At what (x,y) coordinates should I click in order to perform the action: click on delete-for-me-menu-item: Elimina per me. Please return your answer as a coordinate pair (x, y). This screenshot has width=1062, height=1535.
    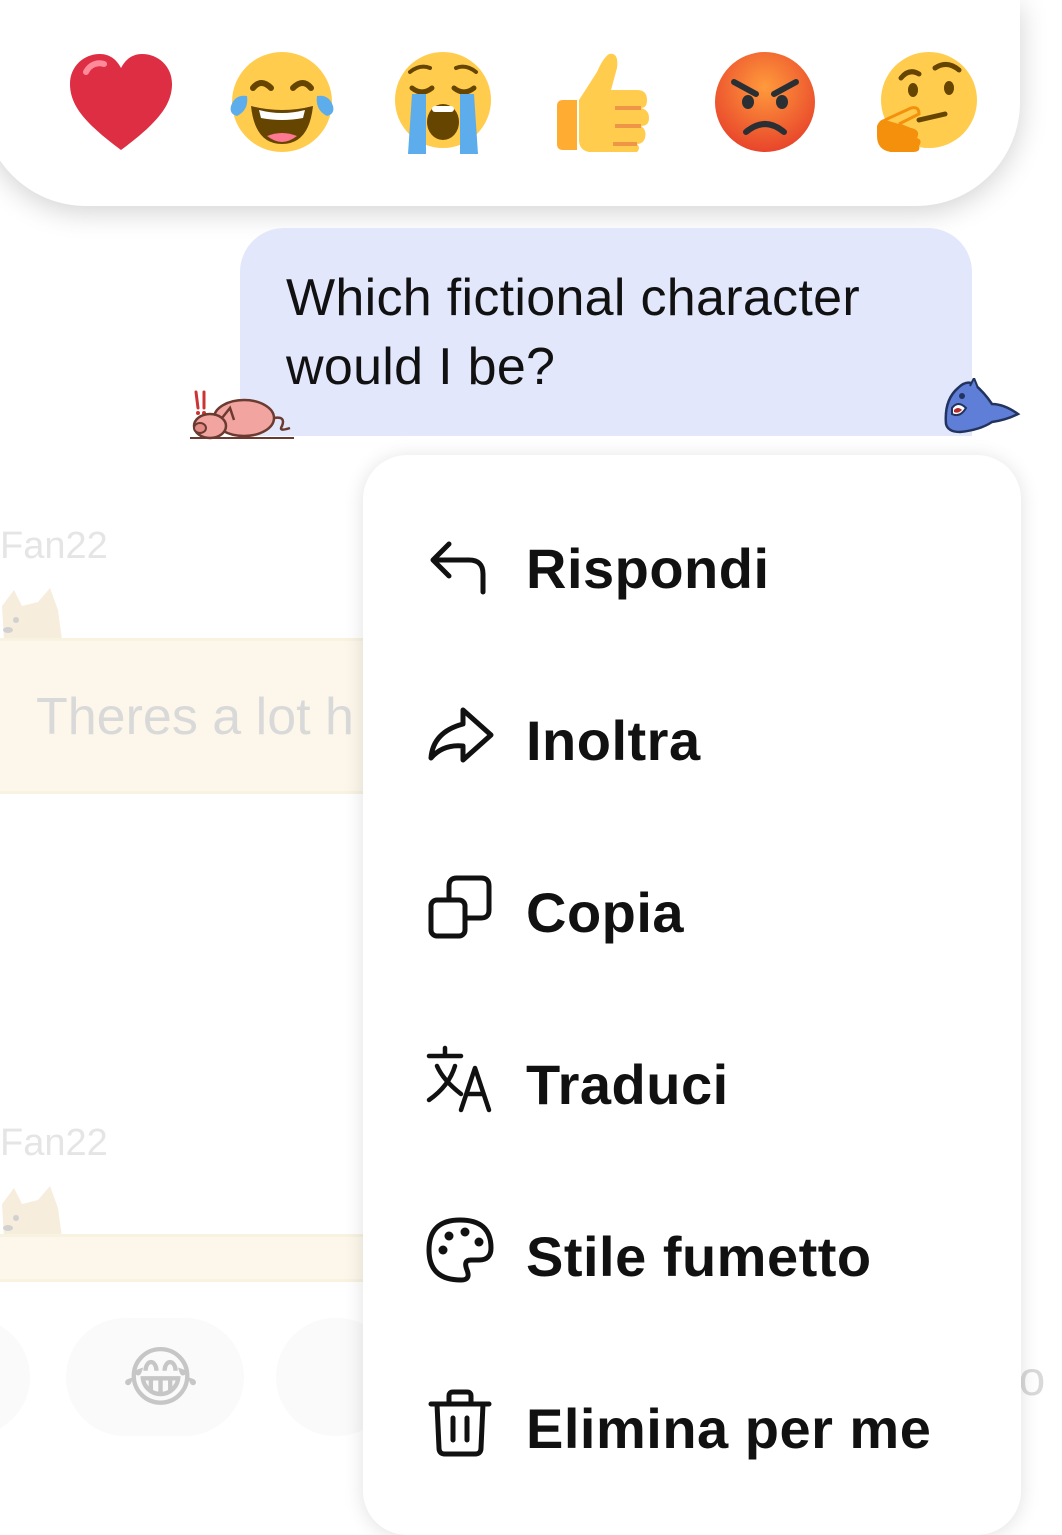
    Looking at the image, I should click on (692, 1416).